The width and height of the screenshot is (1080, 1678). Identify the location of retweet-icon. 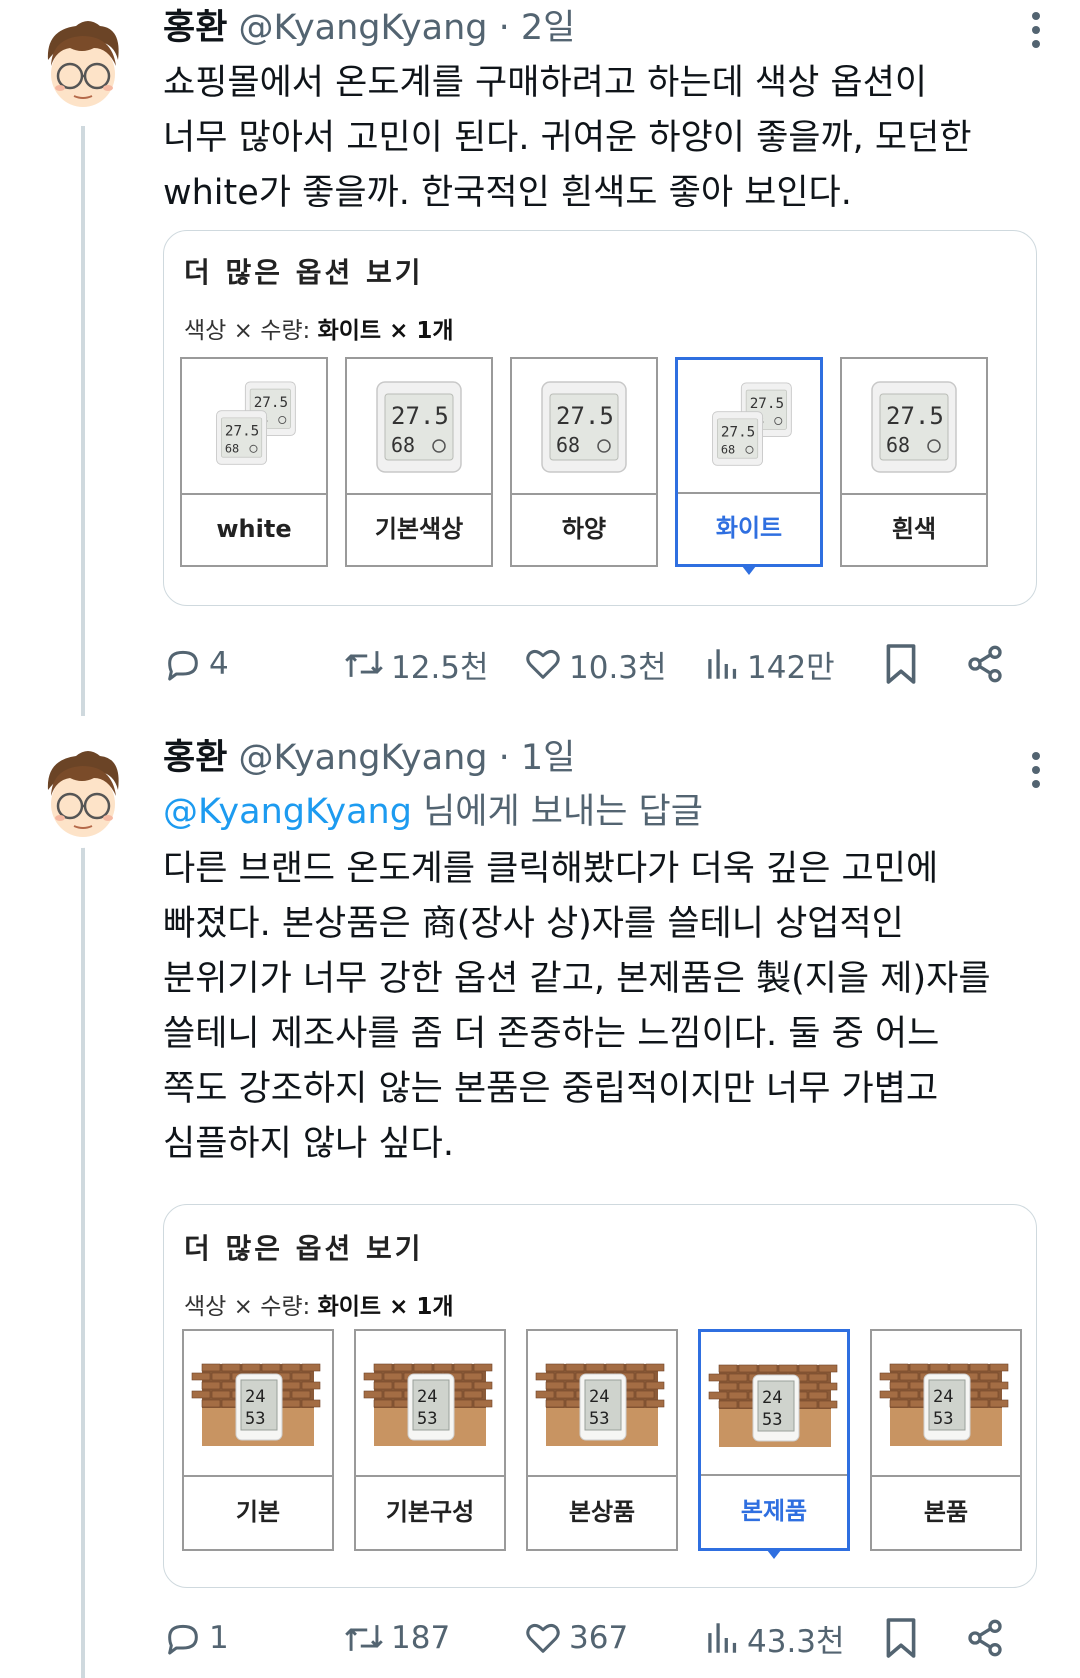
(364, 1638).